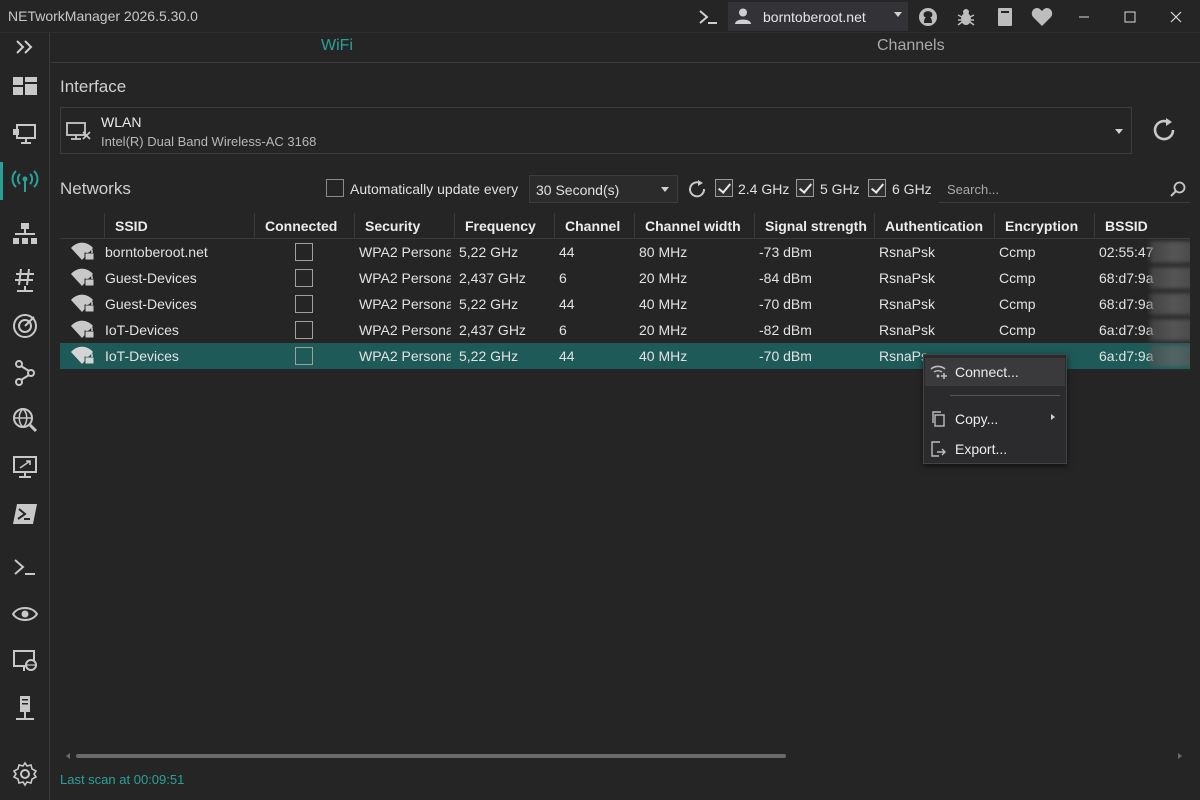 The width and height of the screenshot is (1200, 800). Describe the element at coordinates (697, 189) in the screenshot. I see `refresh-networks-button` at that location.